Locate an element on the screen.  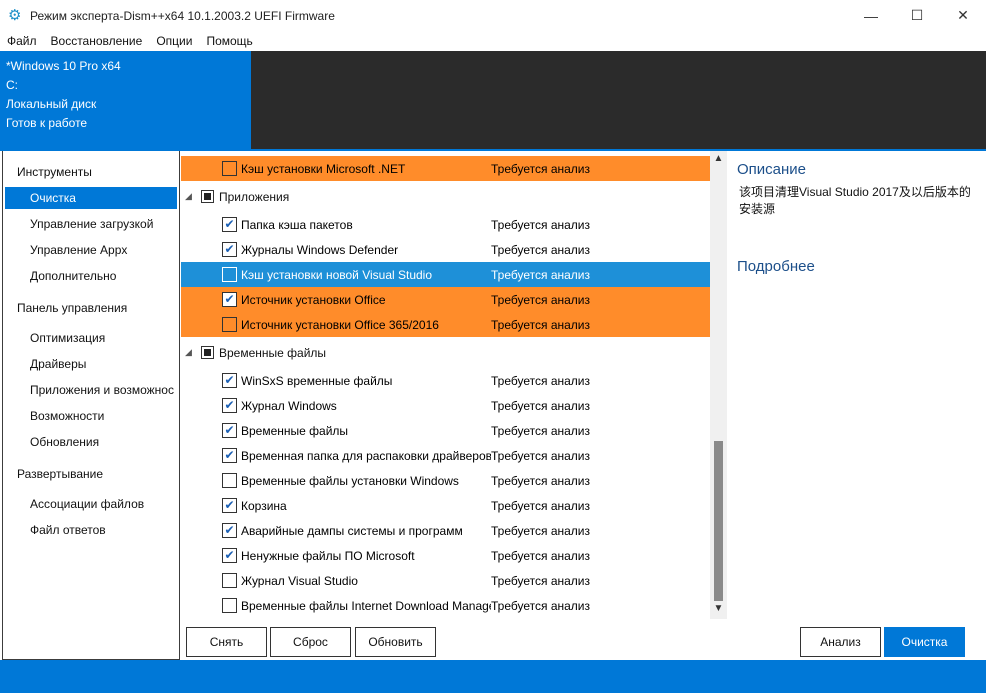
sidebar-item-answer-file: Файл ответов is located at coordinates (91, 530).